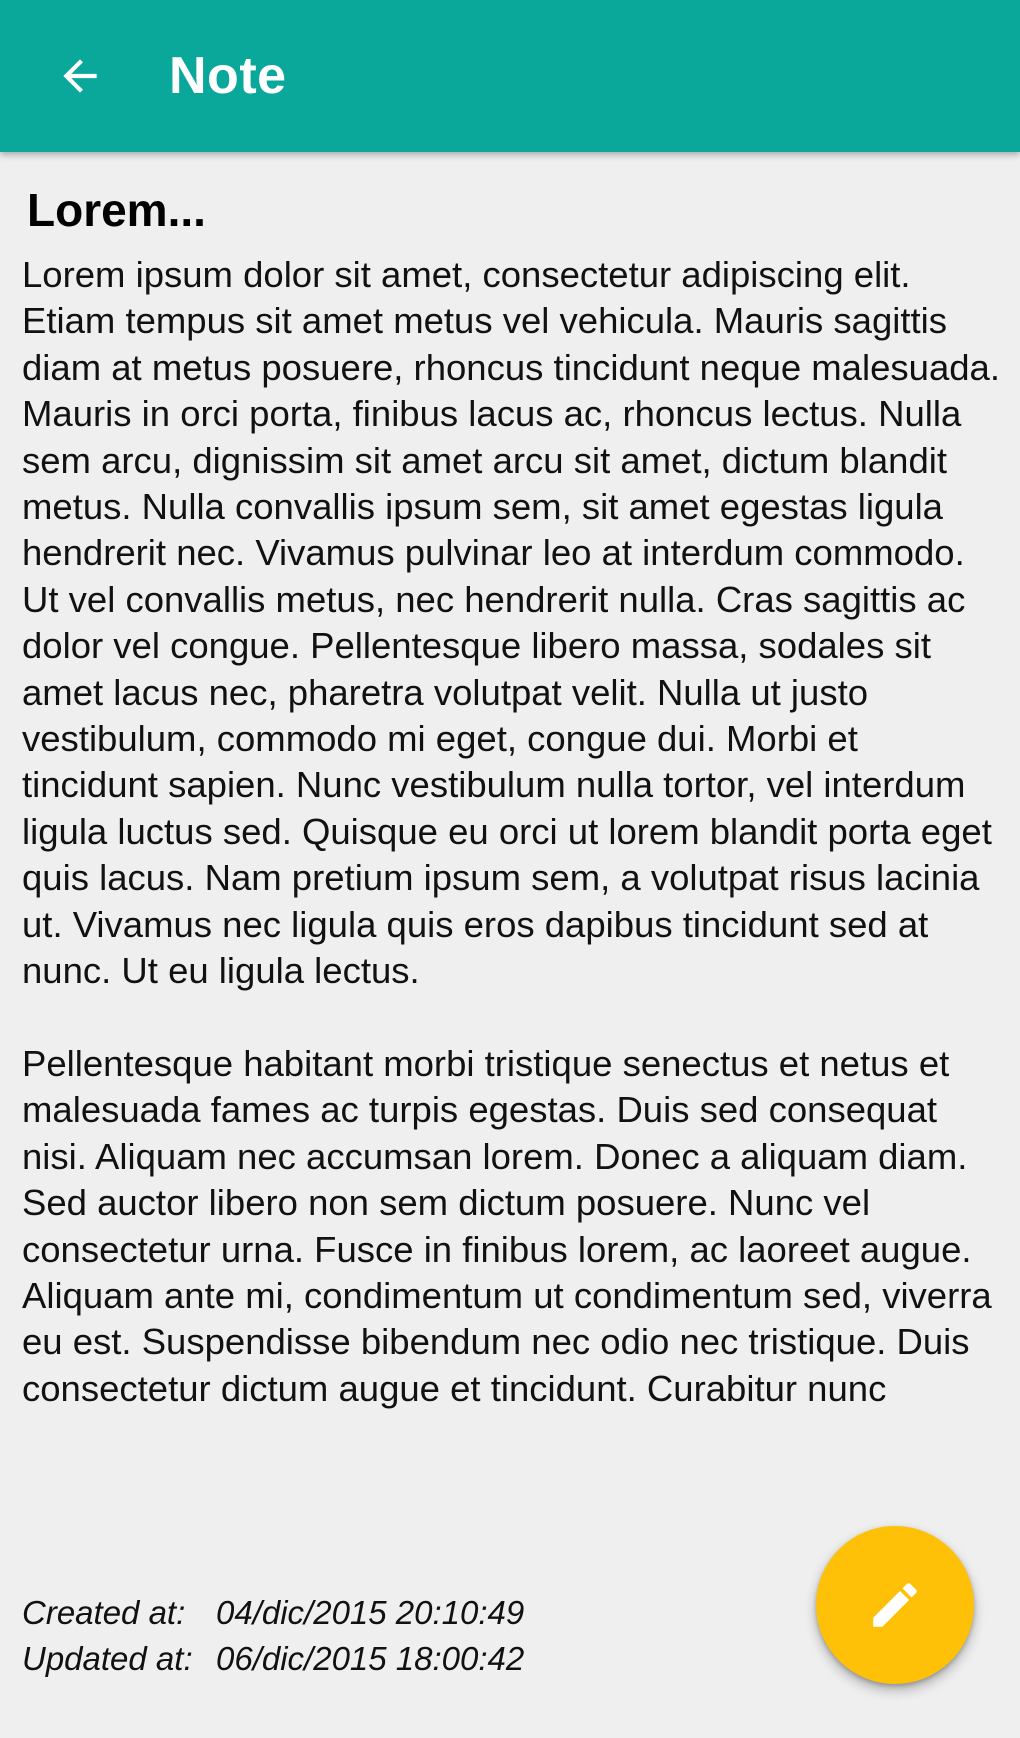 The width and height of the screenshot is (1020, 1738). I want to click on updated-row: Updated at: 06/dic/2015 18:00:42, so click(273, 1659).